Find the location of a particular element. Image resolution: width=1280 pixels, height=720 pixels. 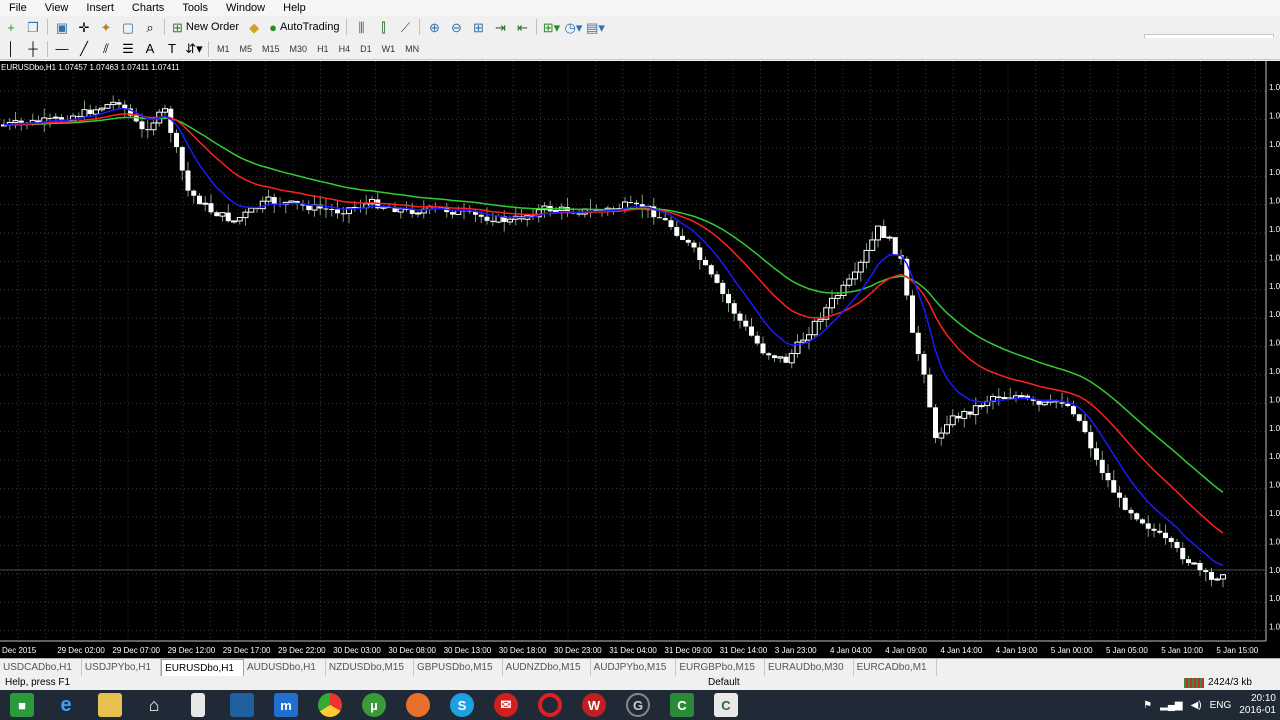

market-watch-button: ▣ is located at coordinates (62, 27).